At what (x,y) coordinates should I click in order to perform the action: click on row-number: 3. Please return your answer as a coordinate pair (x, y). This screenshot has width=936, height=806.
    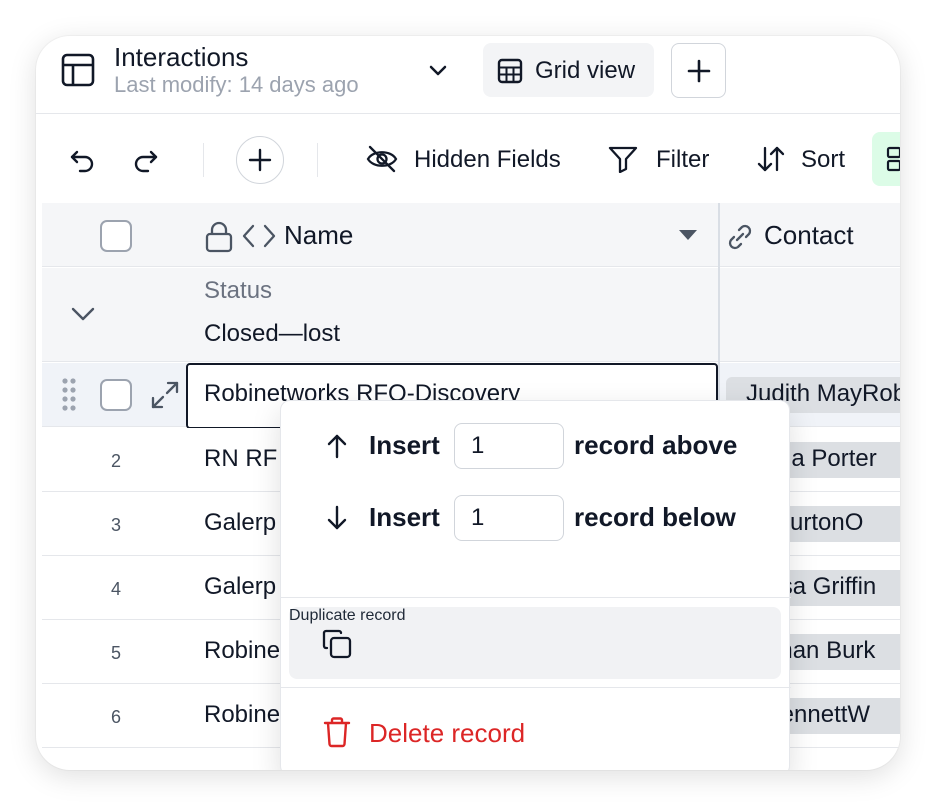
    Looking at the image, I should click on (115, 525).